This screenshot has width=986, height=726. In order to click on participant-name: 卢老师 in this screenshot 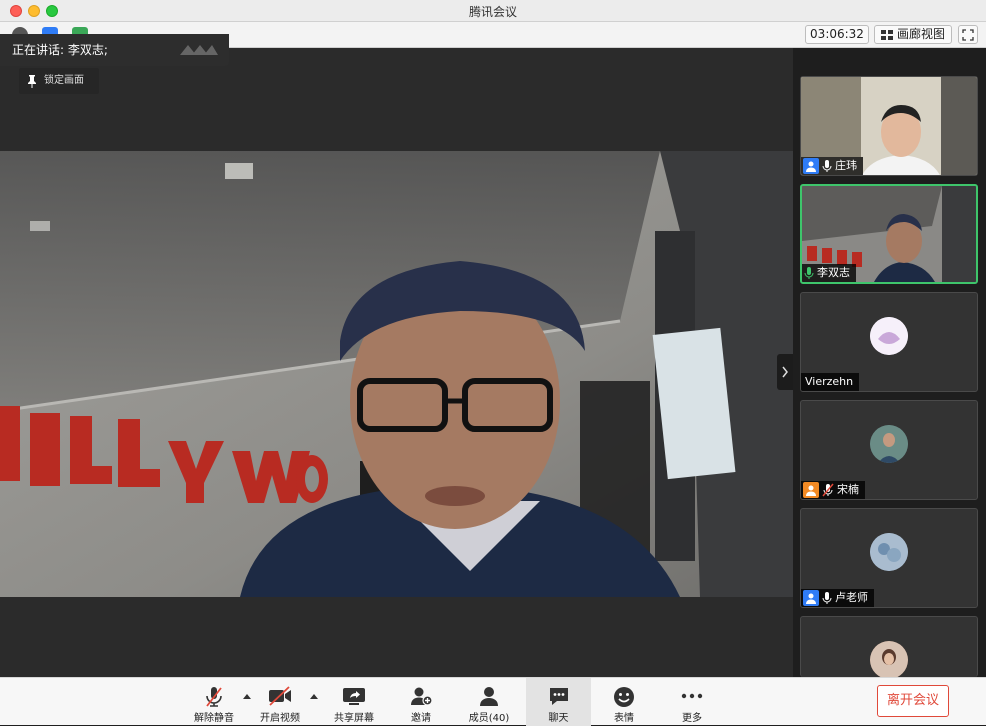, I will do `click(851, 597)`.